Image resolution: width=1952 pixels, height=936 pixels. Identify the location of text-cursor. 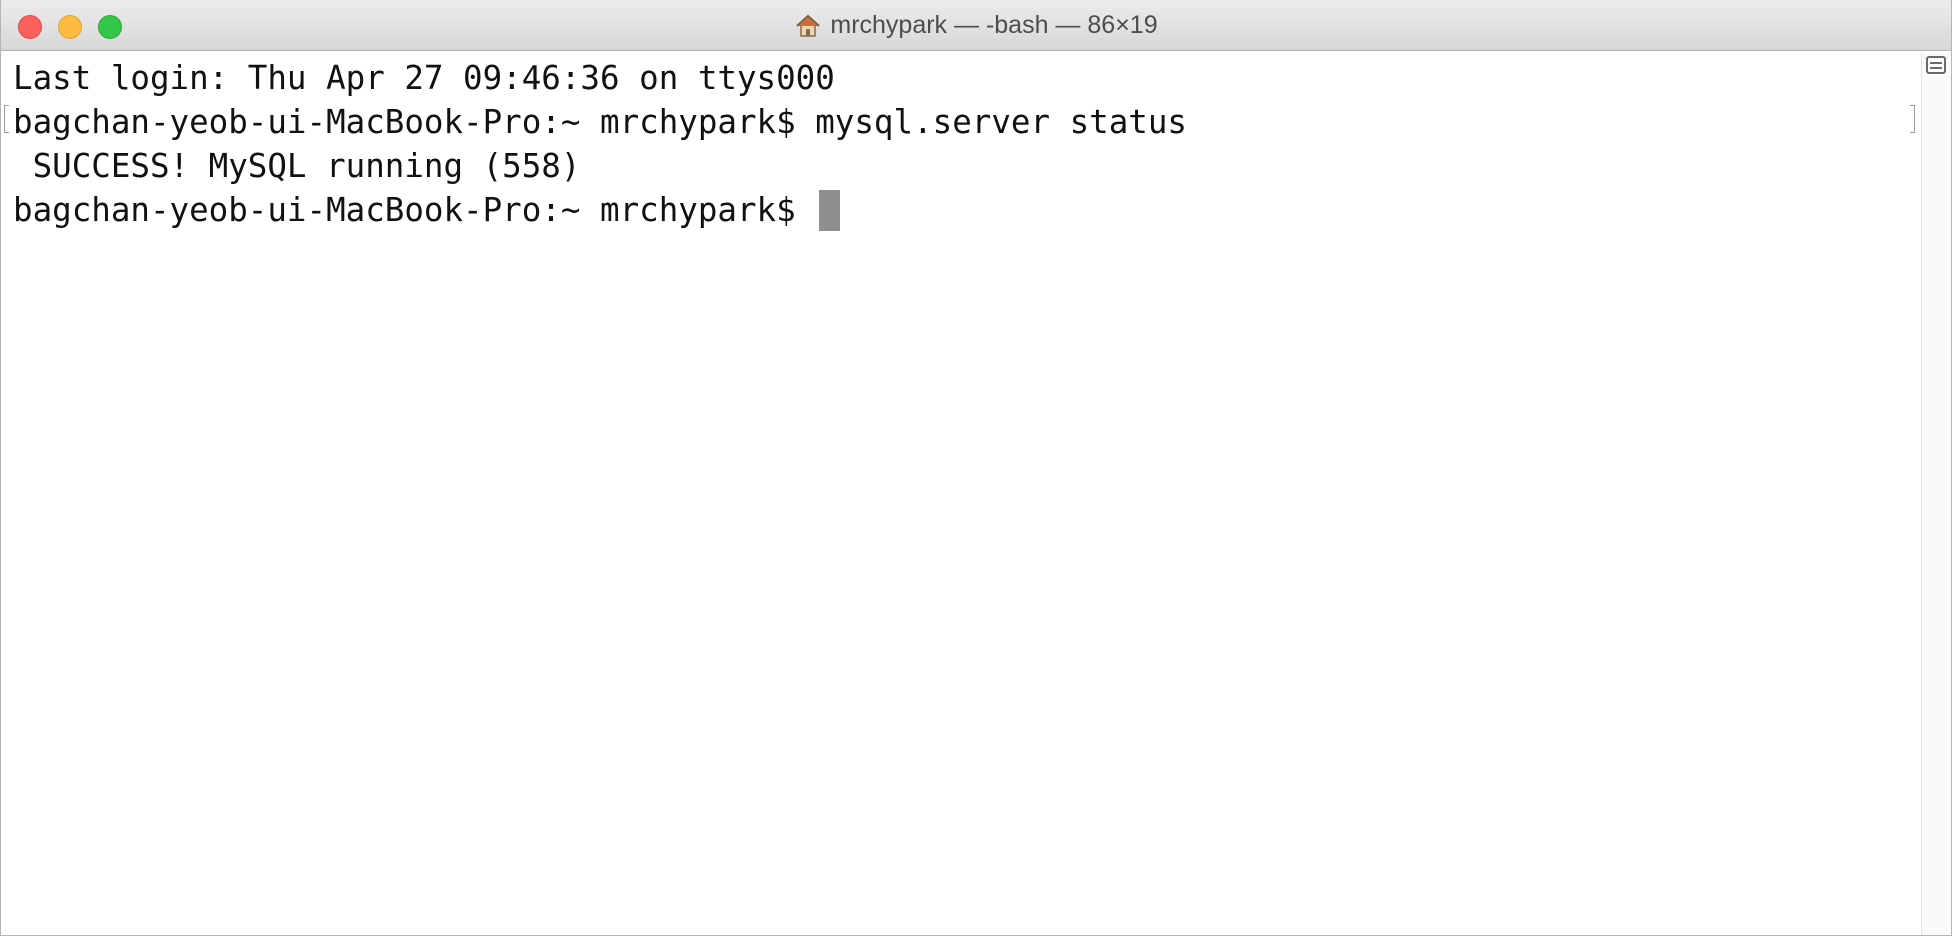
(830, 210).